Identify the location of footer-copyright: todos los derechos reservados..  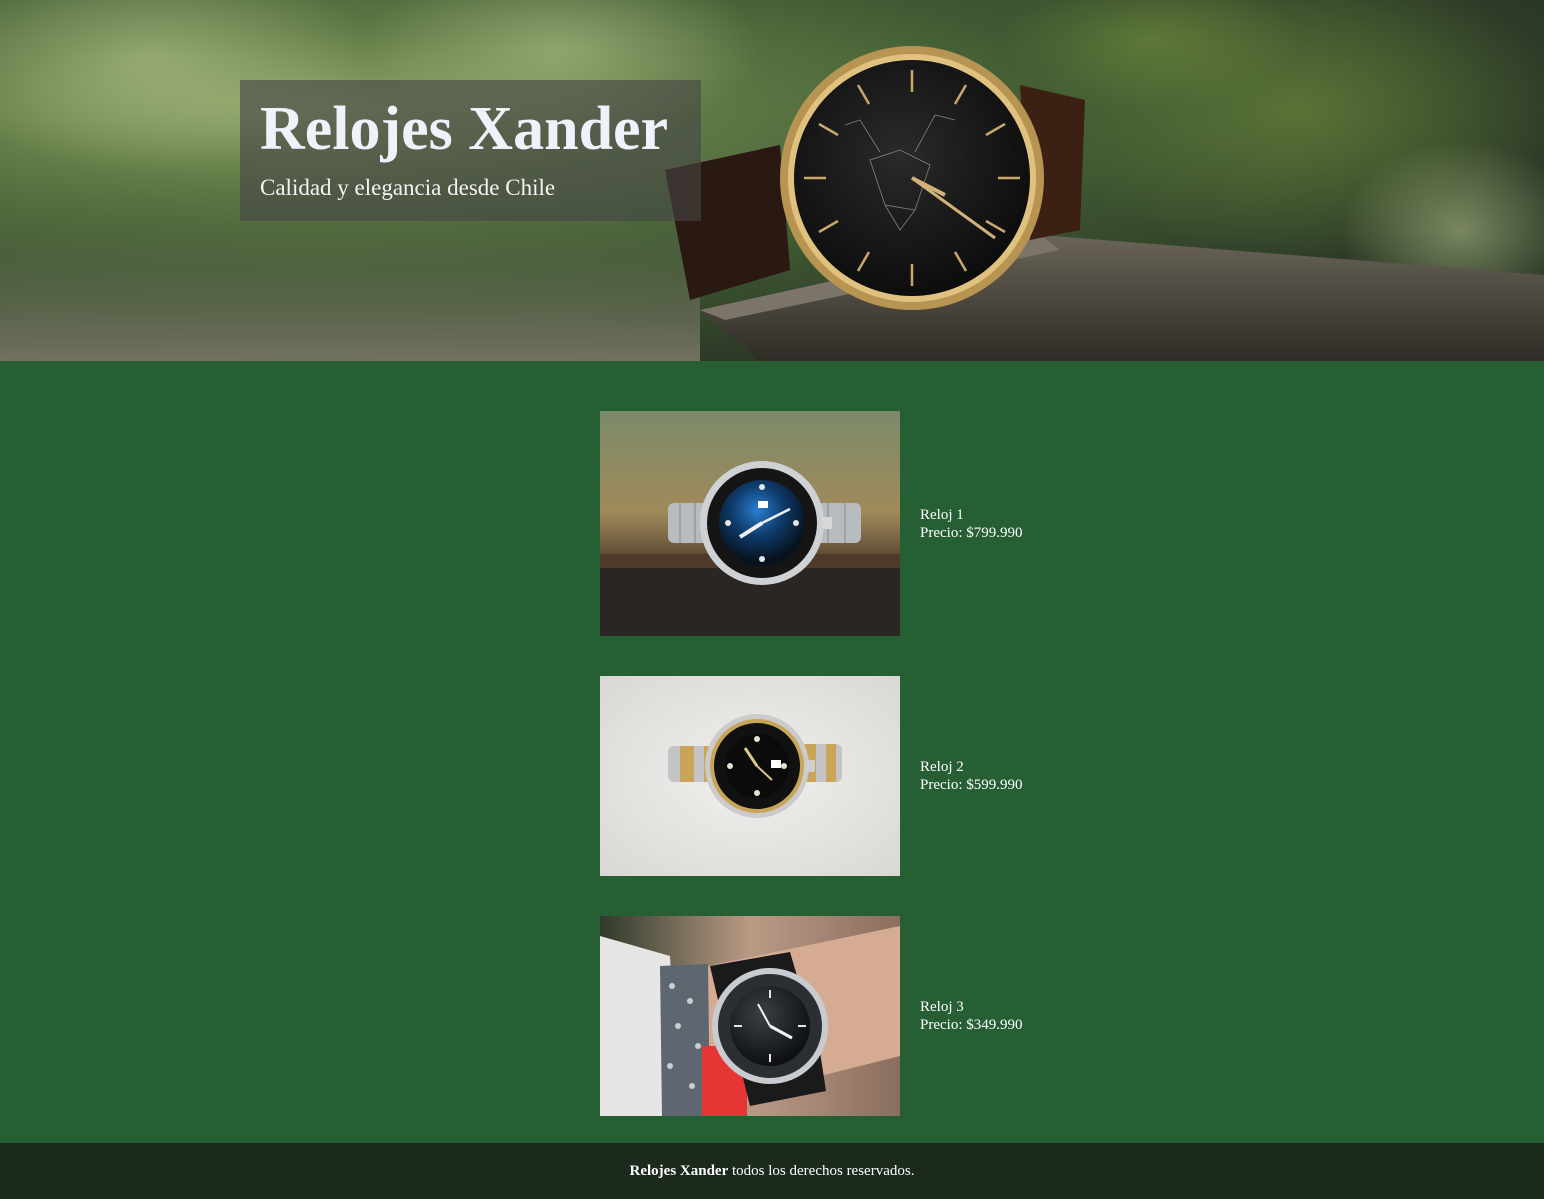
(821, 1170).